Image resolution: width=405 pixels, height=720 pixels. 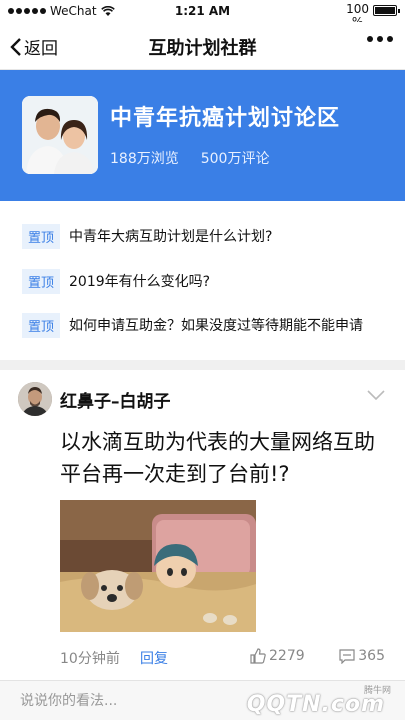 What do you see at coordinates (60, 135) in the screenshot?
I see `group-avatar` at bounding box center [60, 135].